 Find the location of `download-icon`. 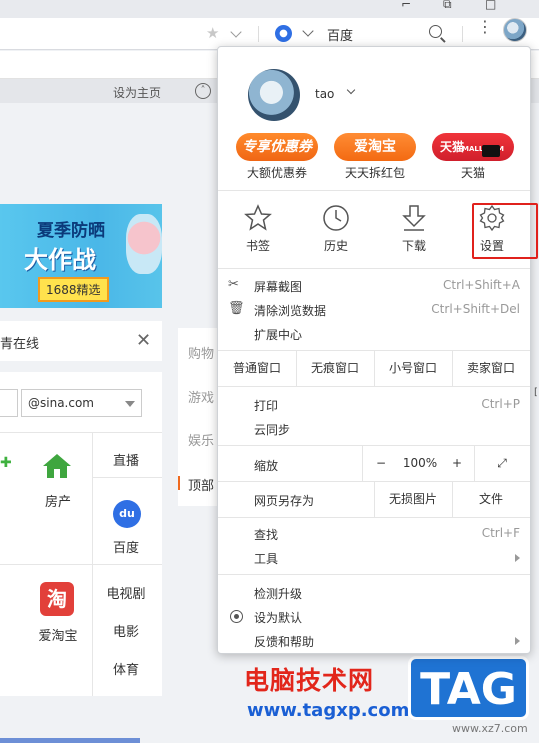

download-icon is located at coordinates (414, 218).